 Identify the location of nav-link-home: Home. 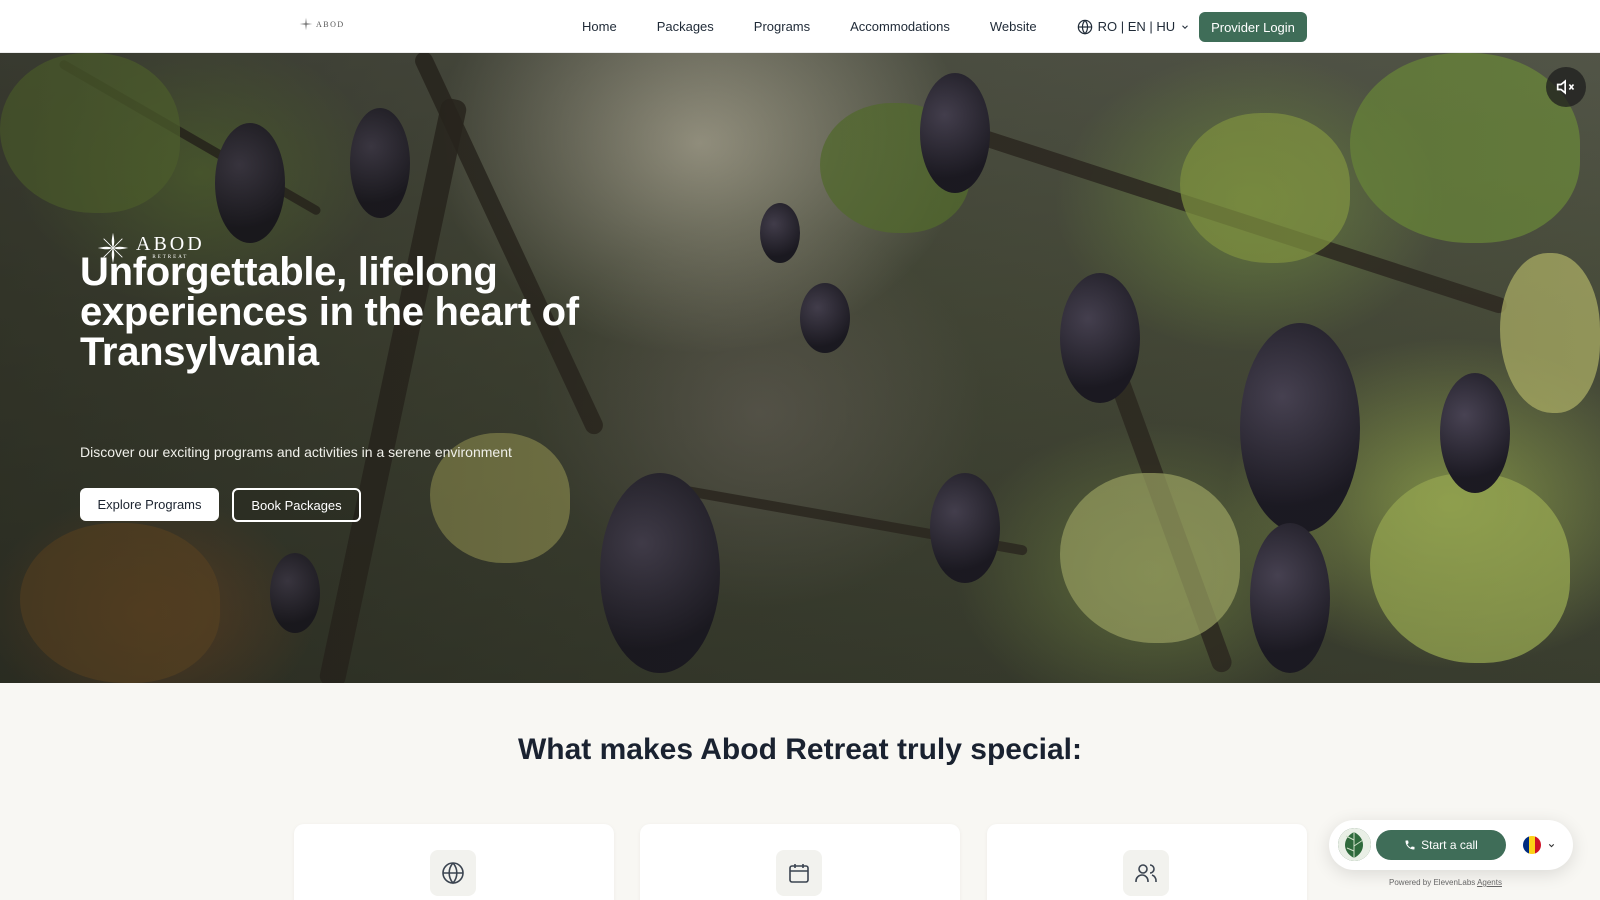
(599, 26).